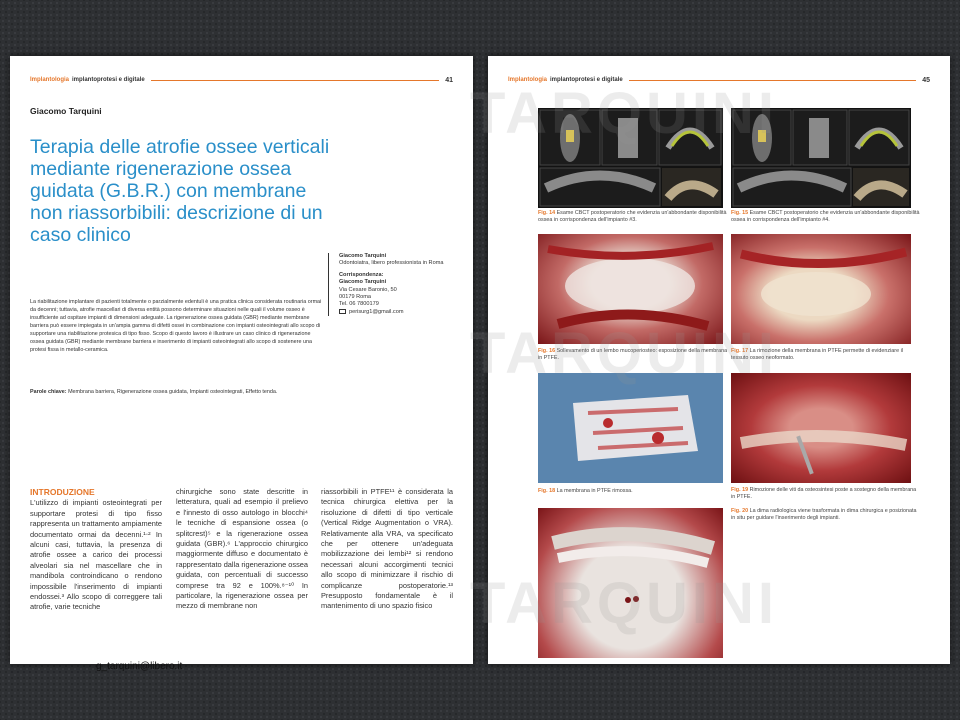 The width and height of the screenshot is (960, 720). What do you see at coordinates (359, 304) in the screenshot?
I see `aff-tel: Tel. 06 7800179` at bounding box center [359, 304].